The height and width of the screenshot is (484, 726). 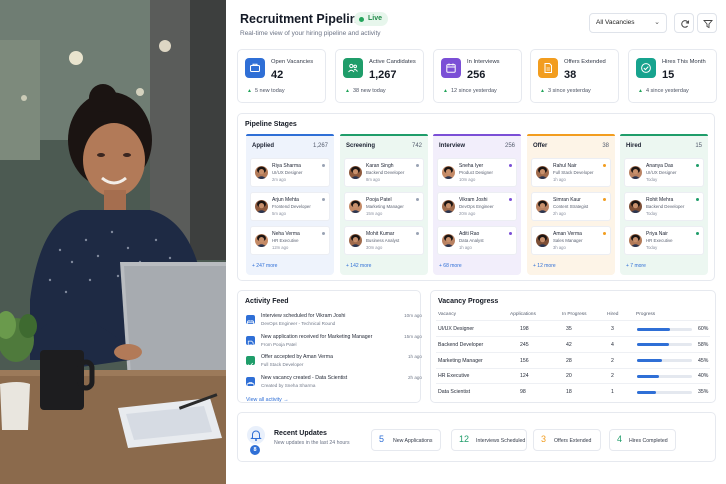 I want to click on candidate-name: Arjun Mehta, so click(x=285, y=200).